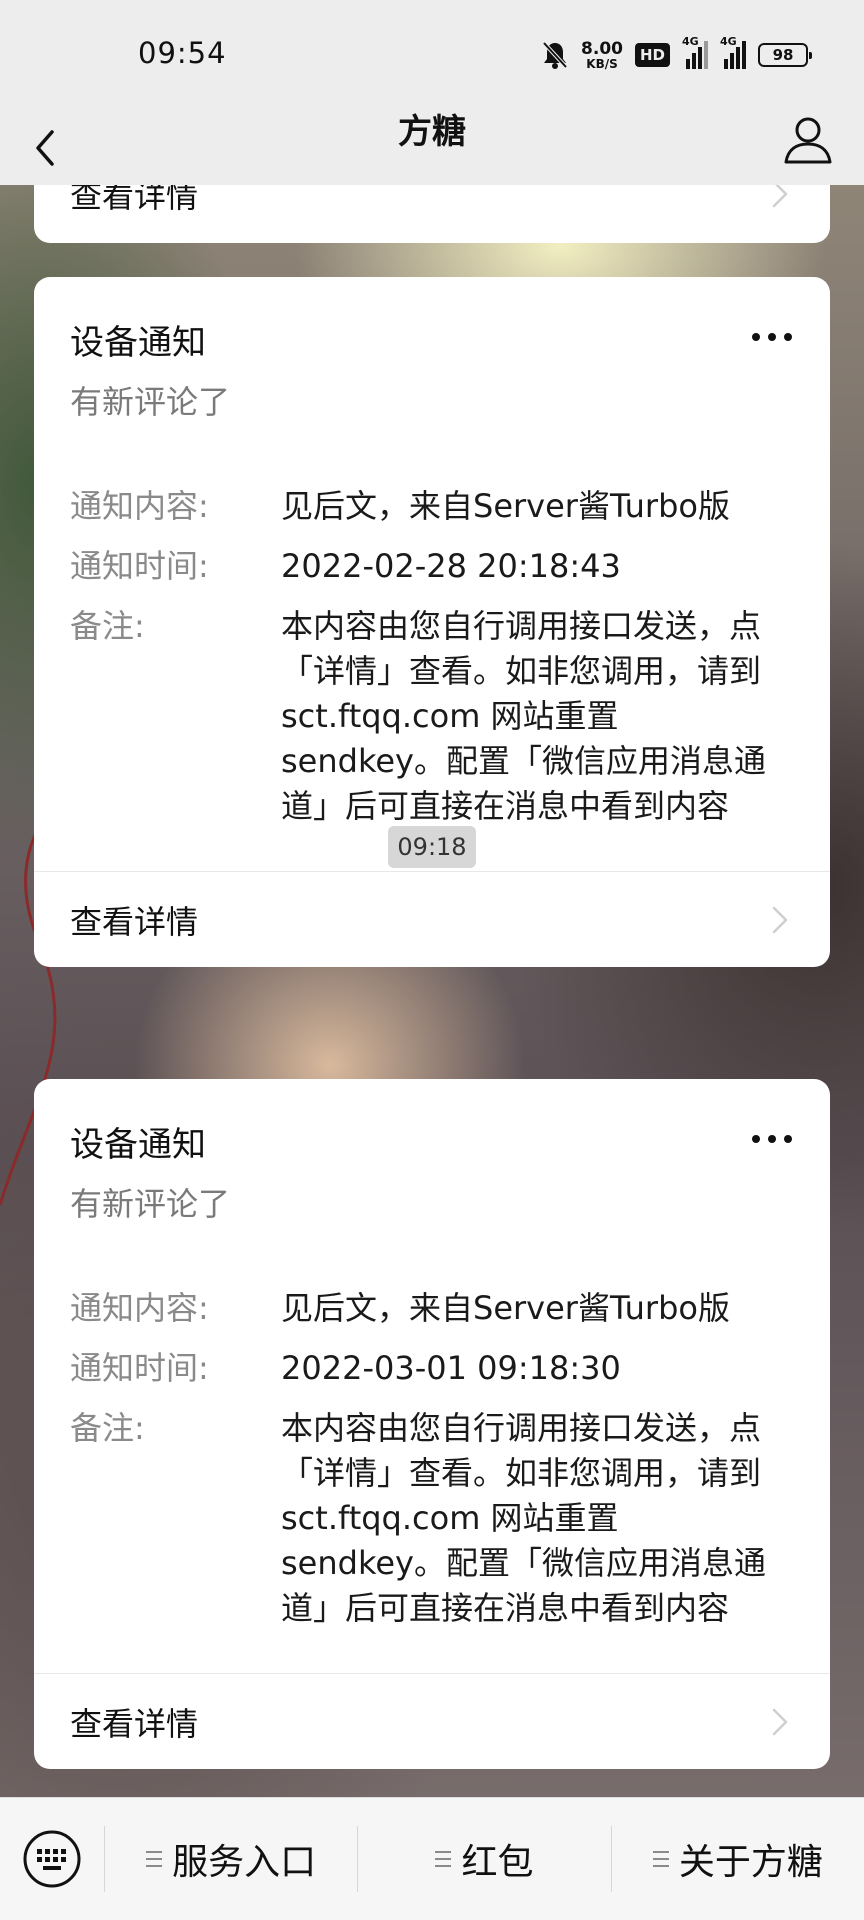 Image resolution: width=864 pixels, height=1920 pixels. I want to click on status-time: 09:54, so click(182, 53).